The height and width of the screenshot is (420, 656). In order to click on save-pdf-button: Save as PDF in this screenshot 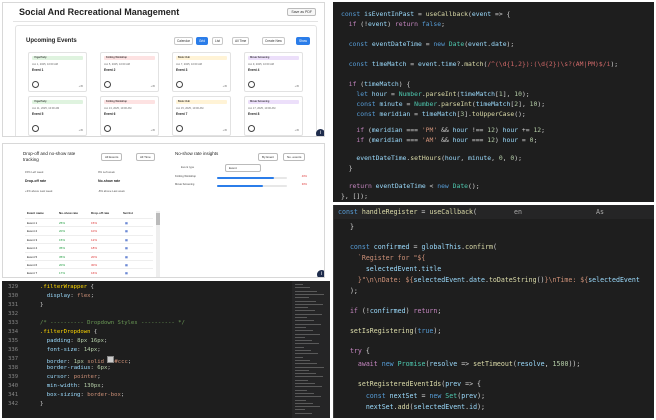, I will do `click(301, 12)`.